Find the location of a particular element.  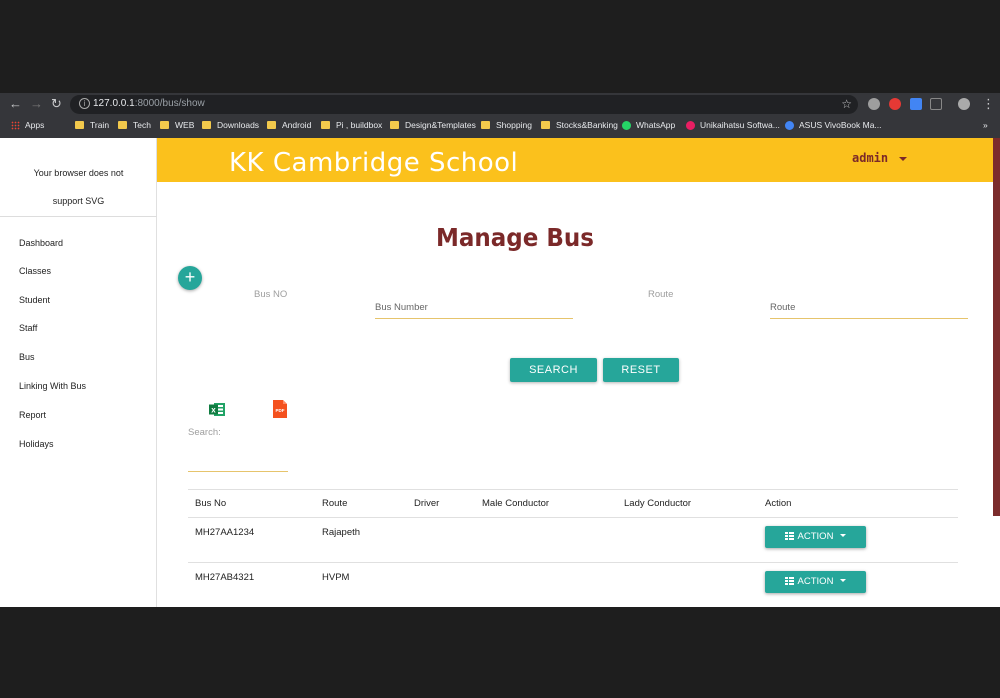

route-input: Route is located at coordinates (869, 307).